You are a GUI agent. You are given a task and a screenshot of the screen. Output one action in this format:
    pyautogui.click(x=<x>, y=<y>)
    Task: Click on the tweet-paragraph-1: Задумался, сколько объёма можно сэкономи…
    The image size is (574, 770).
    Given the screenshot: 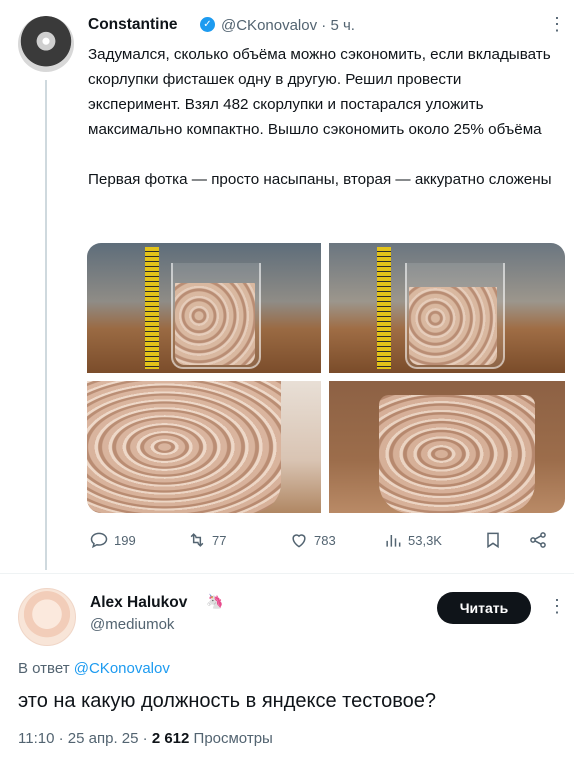 What is the action you would take?
    pyautogui.click(x=319, y=92)
    